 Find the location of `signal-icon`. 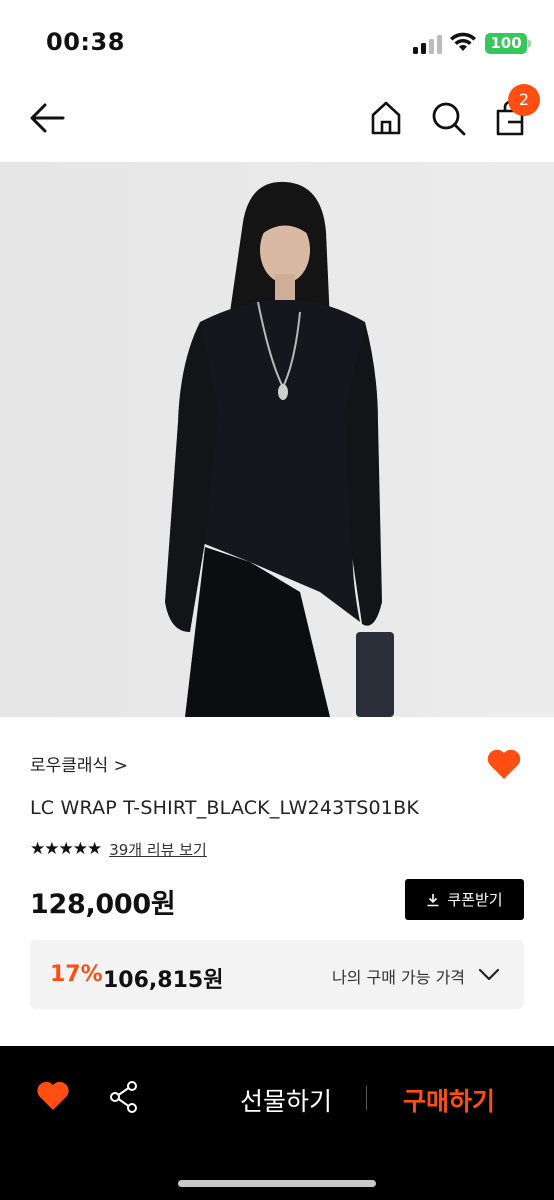

signal-icon is located at coordinates (428, 44).